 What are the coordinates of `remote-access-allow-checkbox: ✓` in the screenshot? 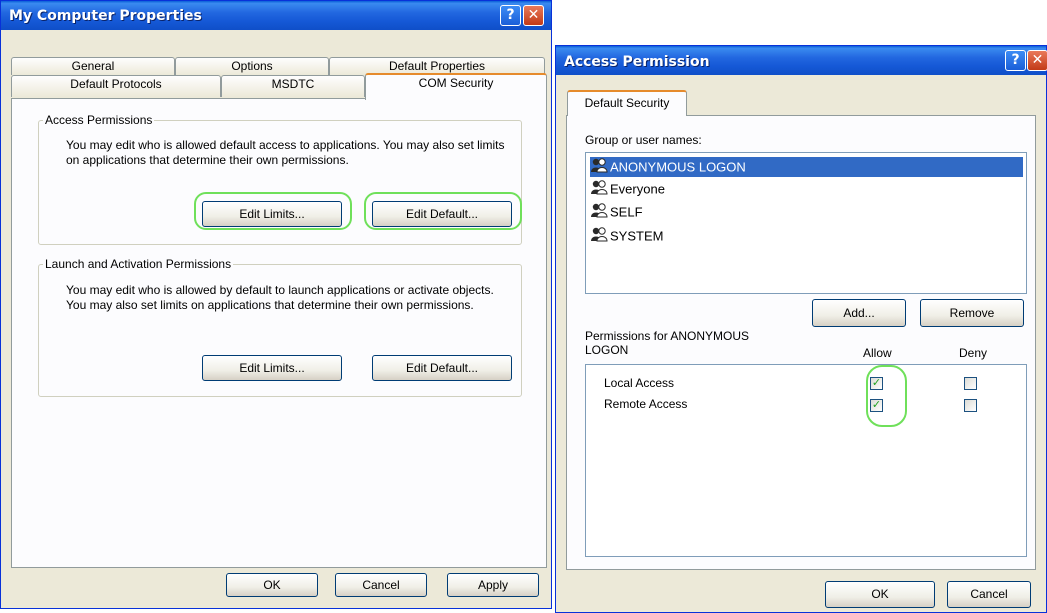 It's located at (876, 405).